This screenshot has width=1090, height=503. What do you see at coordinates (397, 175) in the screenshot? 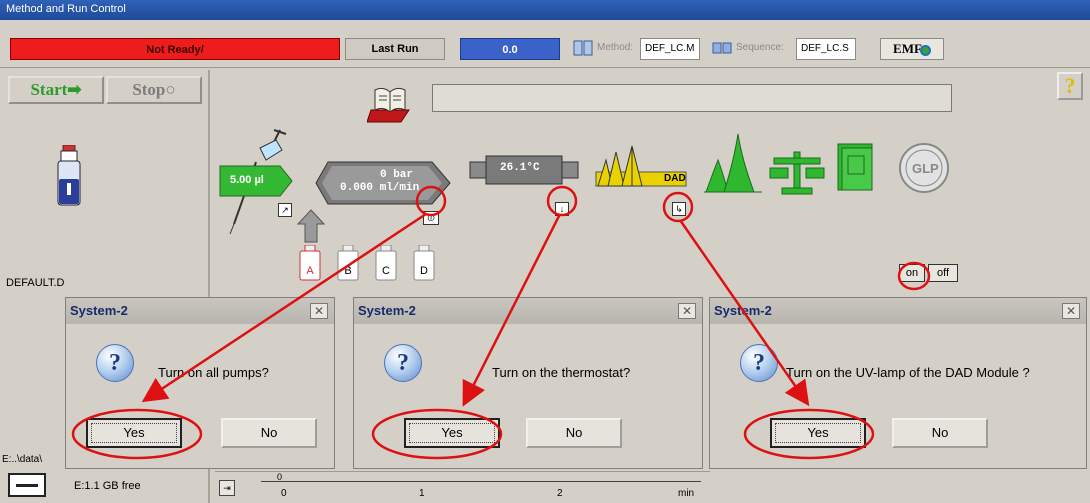
I see `pump-pressure-text: 0 bar` at bounding box center [397, 175].